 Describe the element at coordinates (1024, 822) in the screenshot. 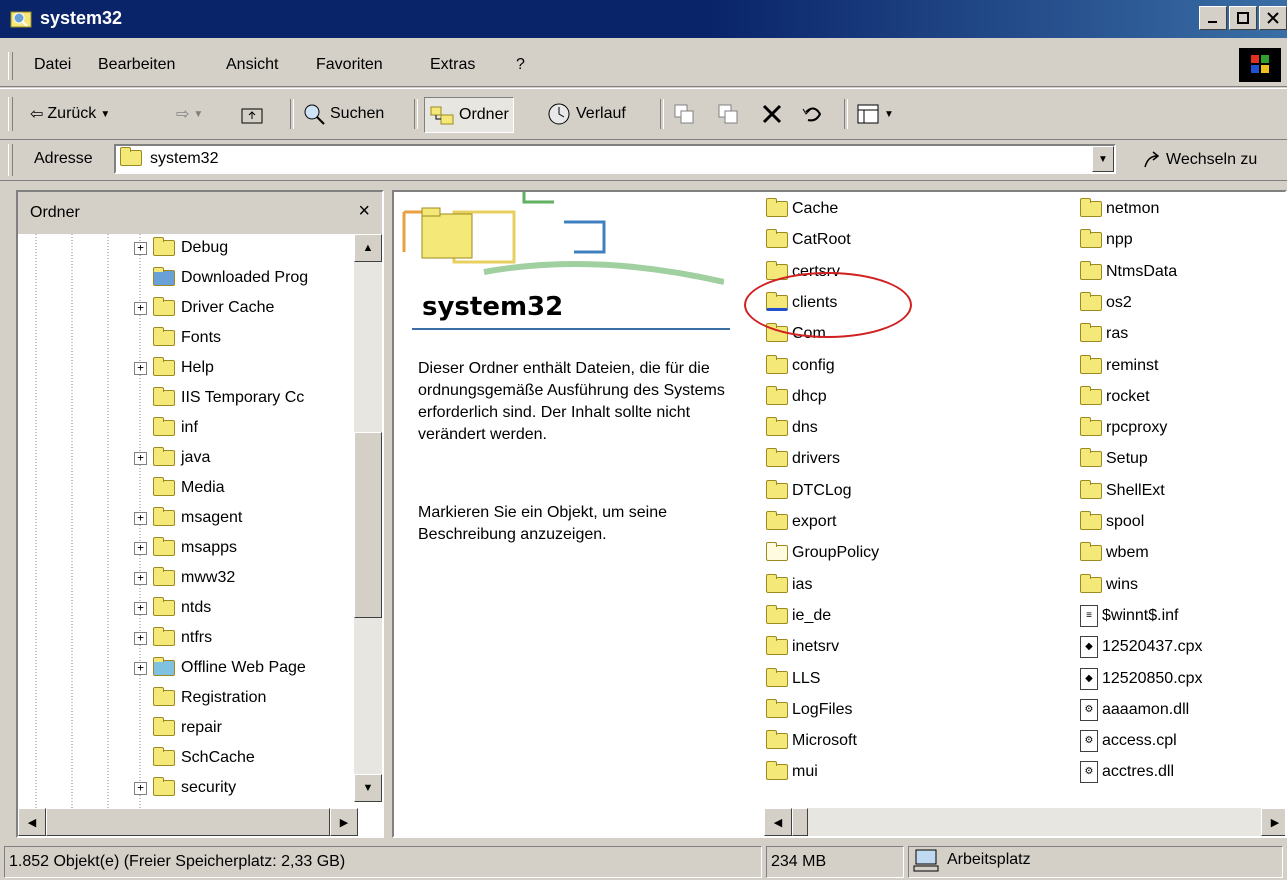

I see `content-horizontal-scrollbar: ◀ ▶` at that location.